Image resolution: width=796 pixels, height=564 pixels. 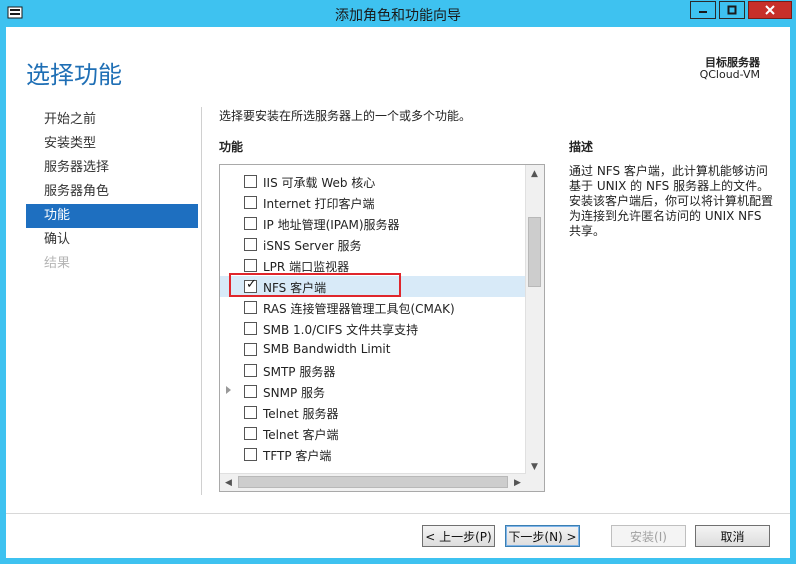 I want to click on nav-item-before-you-begin: 开始之前, so click(x=112, y=120).